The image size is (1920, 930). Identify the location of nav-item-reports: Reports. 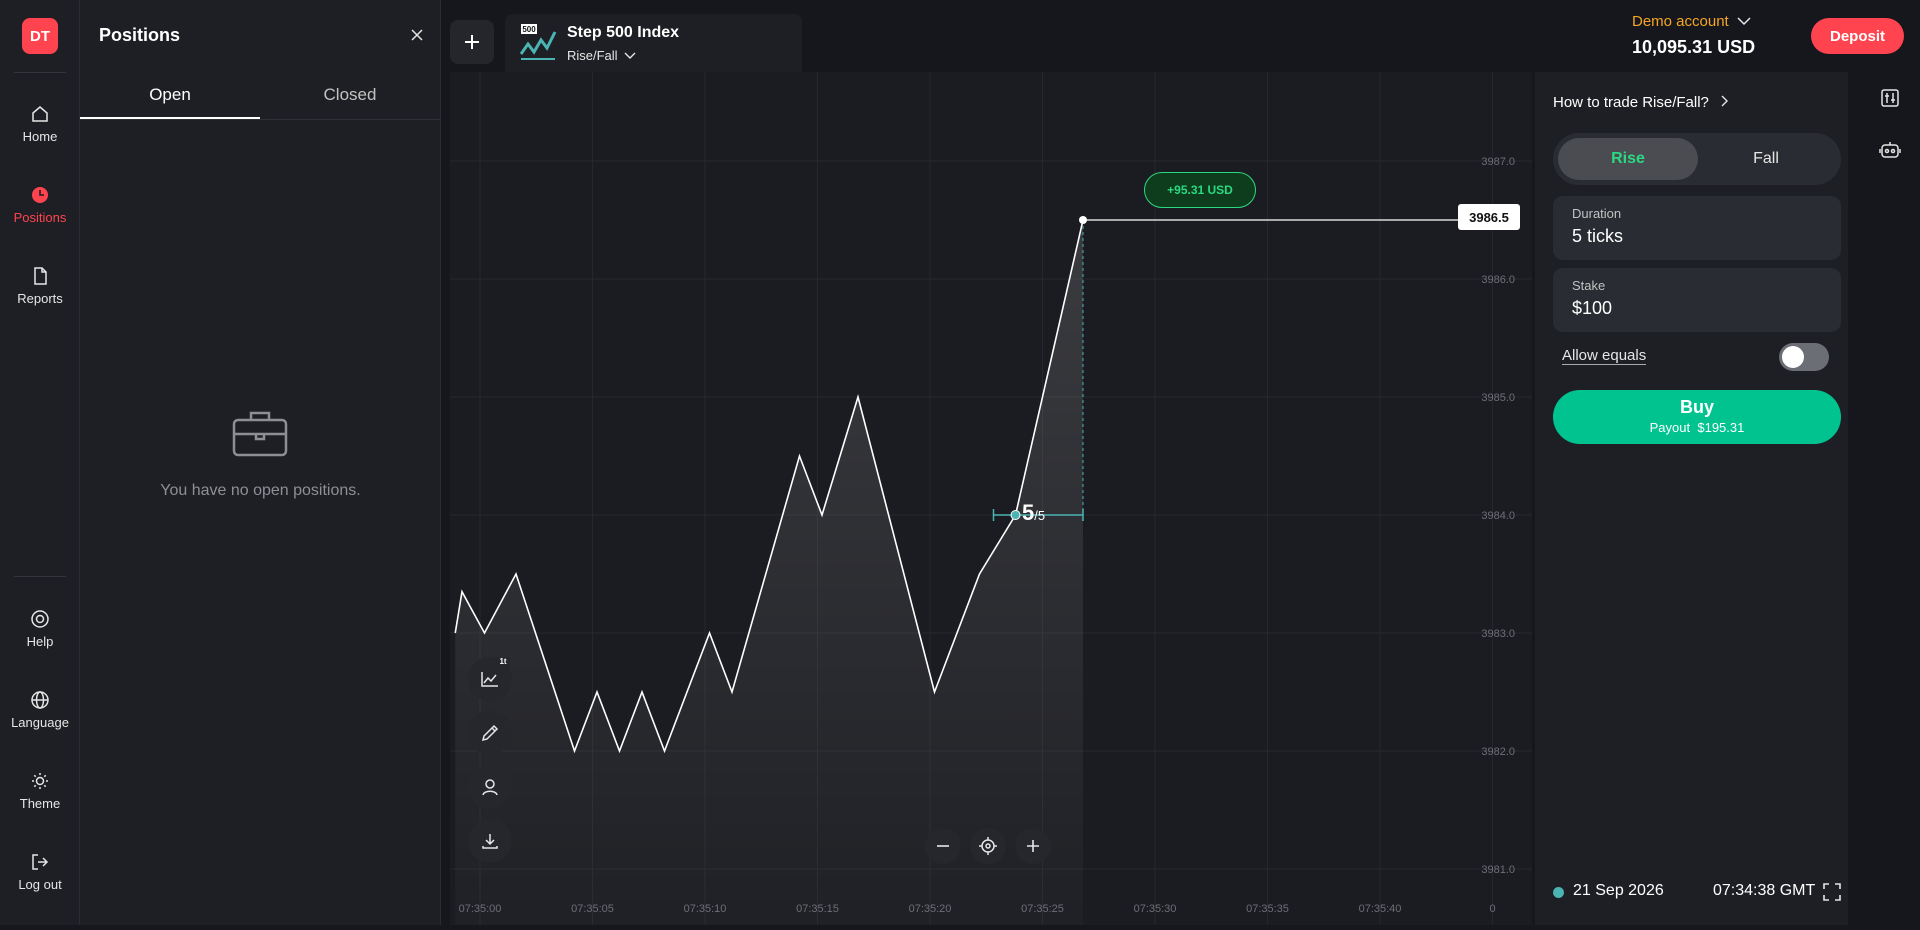
(40, 286).